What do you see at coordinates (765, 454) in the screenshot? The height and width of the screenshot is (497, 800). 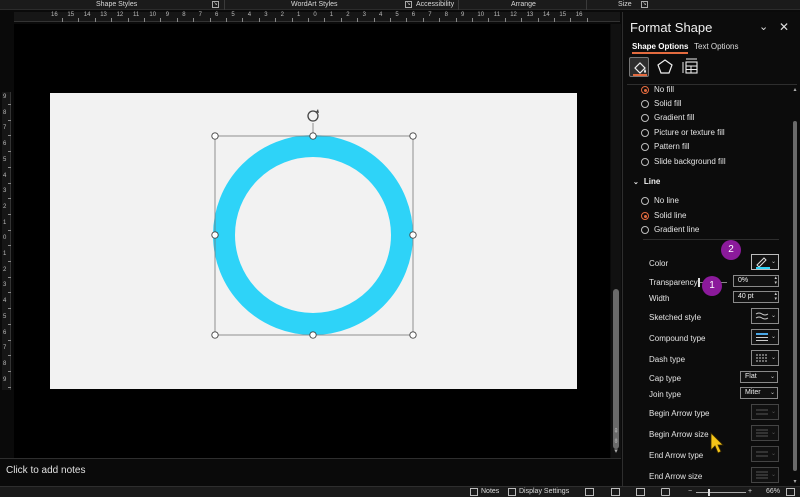 I see `end-arrow-type-dropdown: ⌄` at bounding box center [765, 454].